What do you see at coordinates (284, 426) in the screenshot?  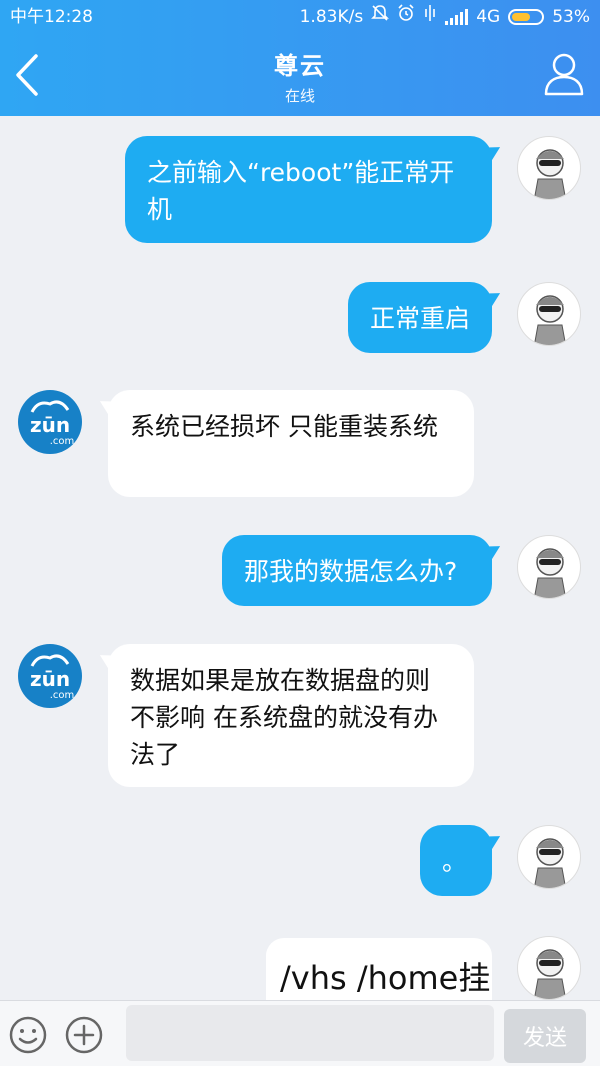 I see `message-text: 系统已经损坏 只能重装系统` at bounding box center [284, 426].